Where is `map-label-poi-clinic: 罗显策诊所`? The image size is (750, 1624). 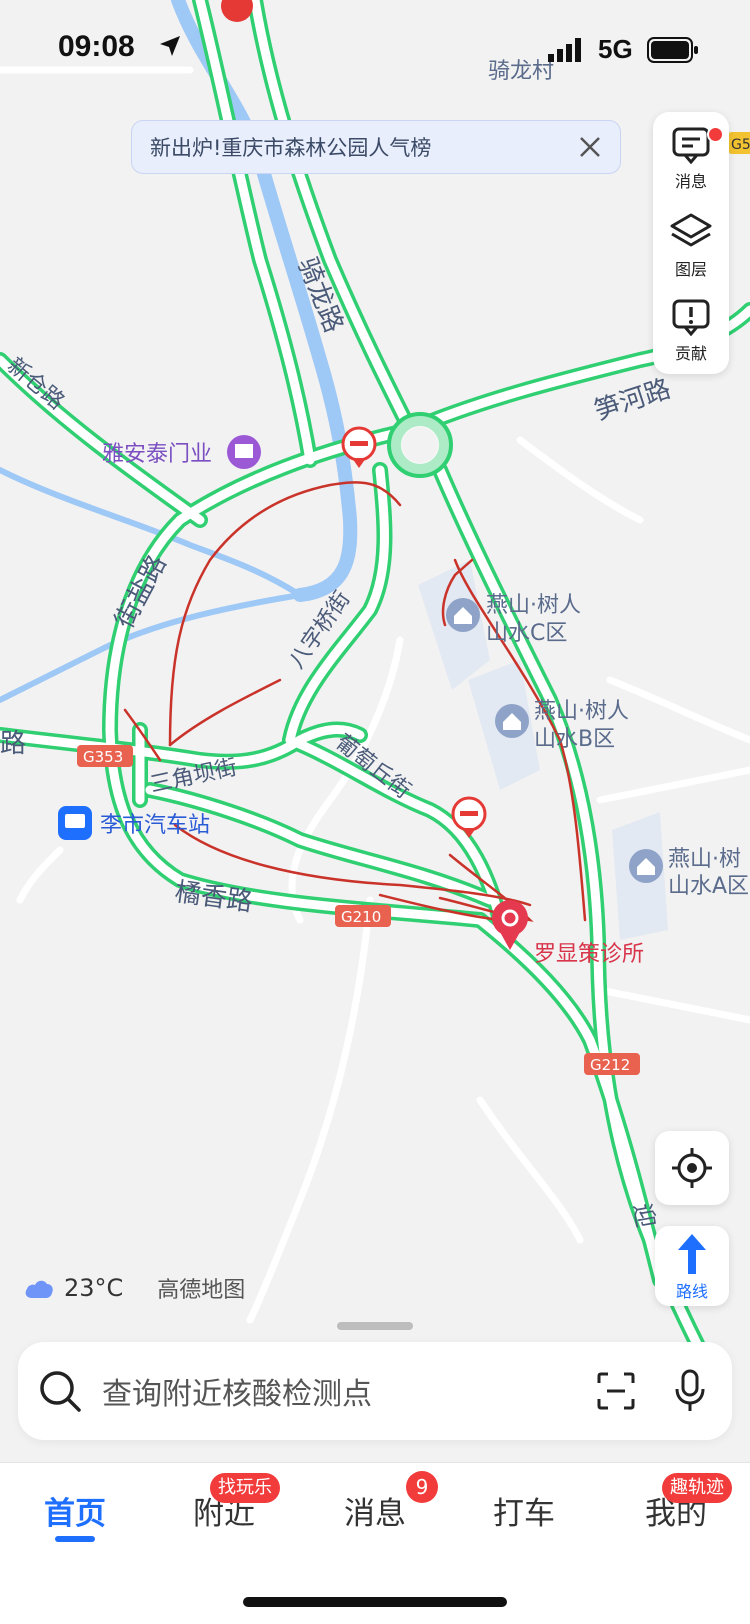
map-label-poi-clinic: 罗显策诊所 is located at coordinates (589, 954).